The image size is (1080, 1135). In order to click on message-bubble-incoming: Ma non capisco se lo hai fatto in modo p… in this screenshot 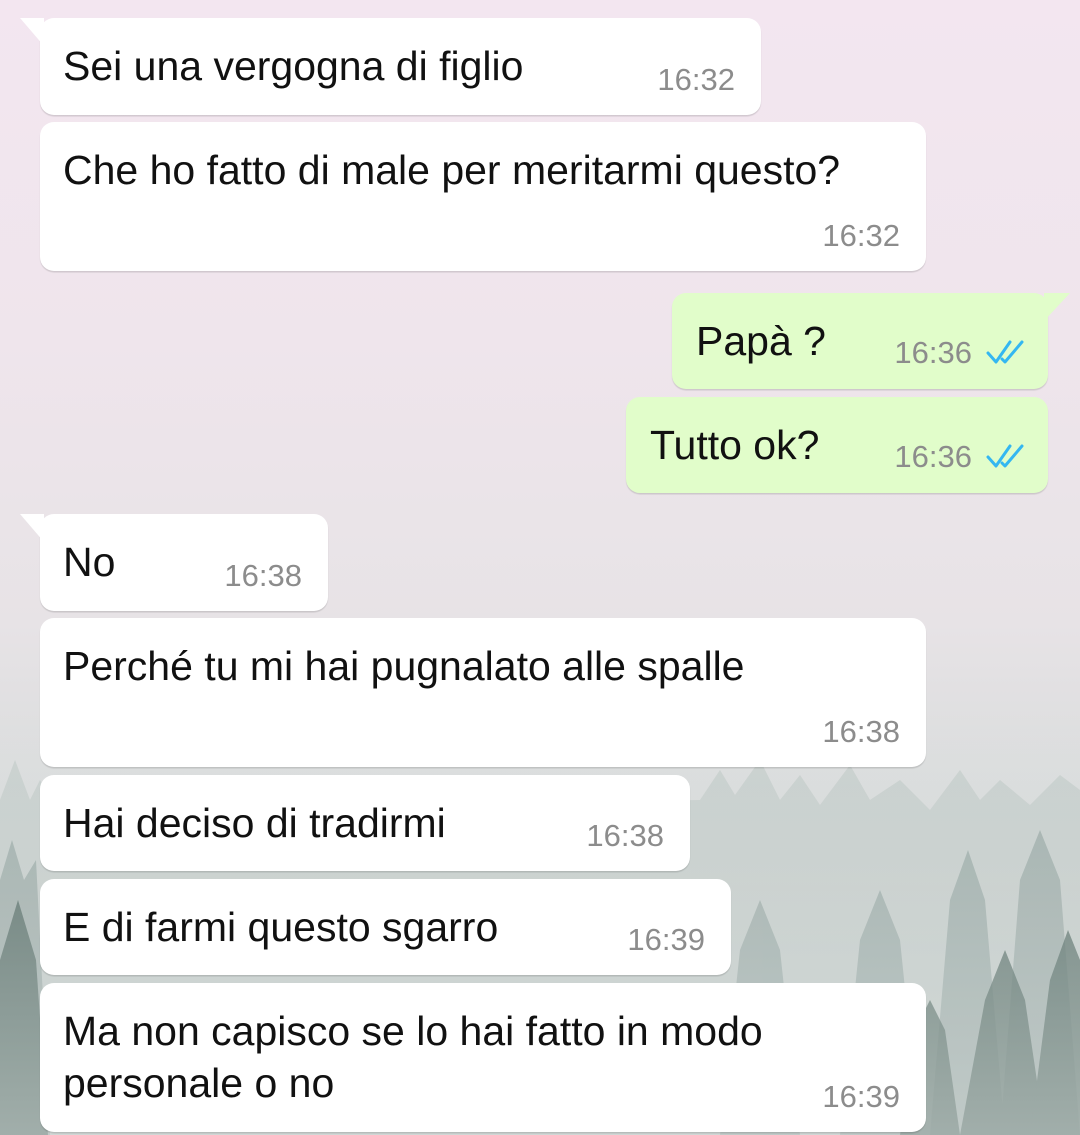, I will do `click(483, 1057)`.